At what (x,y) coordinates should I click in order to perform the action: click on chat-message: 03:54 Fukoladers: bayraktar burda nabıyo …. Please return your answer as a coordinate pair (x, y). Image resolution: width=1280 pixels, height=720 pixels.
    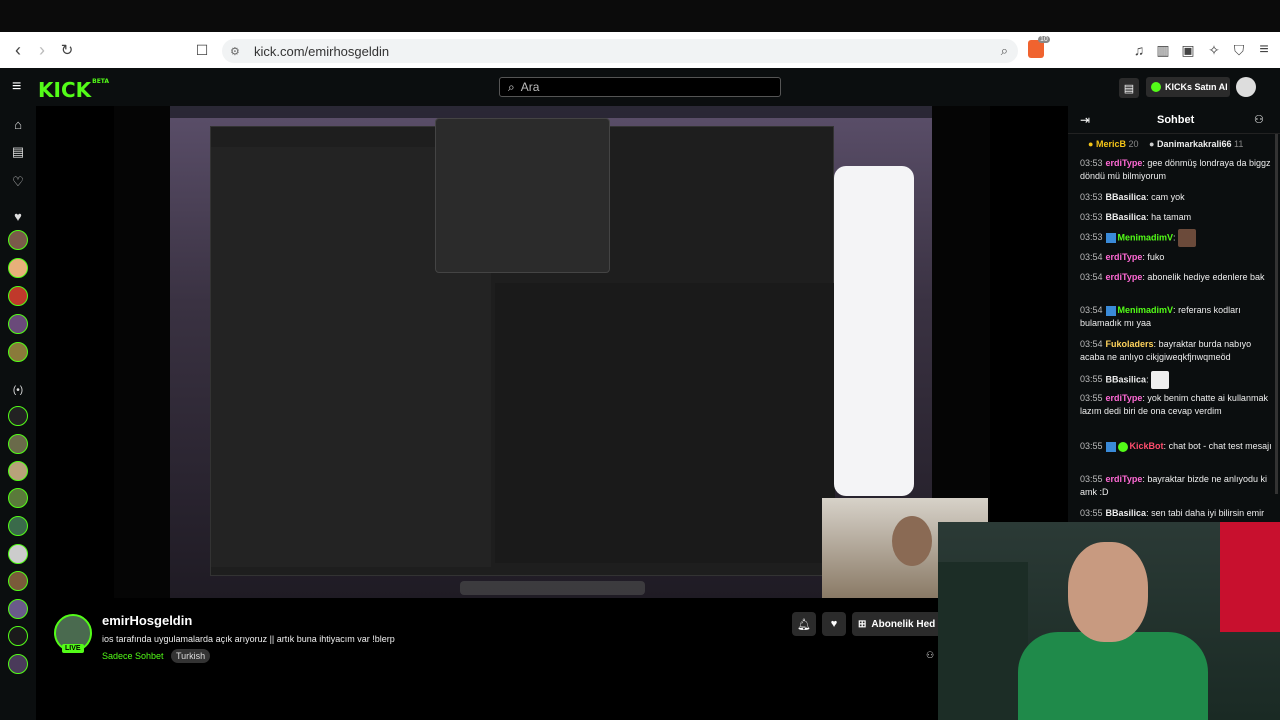
    Looking at the image, I should click on (1166, 350).